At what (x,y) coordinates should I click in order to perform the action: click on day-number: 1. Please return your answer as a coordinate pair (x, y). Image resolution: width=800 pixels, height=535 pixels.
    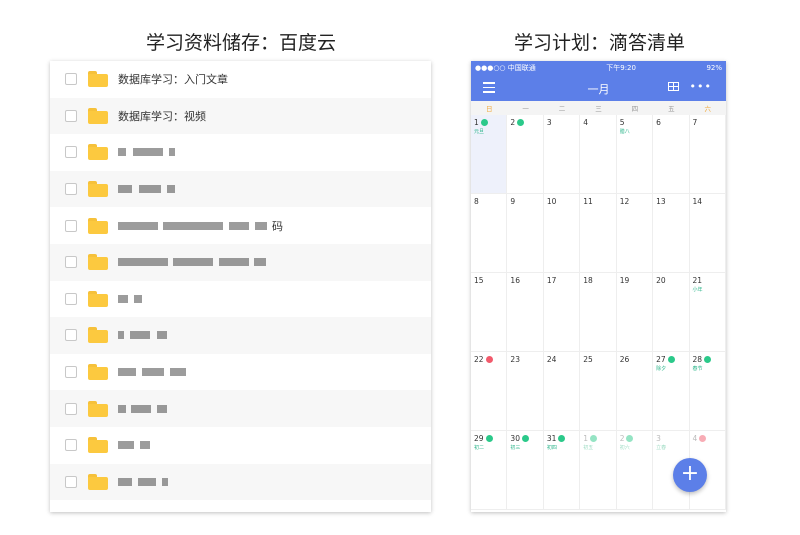
    Looking at the image, I should click on (476, 122).